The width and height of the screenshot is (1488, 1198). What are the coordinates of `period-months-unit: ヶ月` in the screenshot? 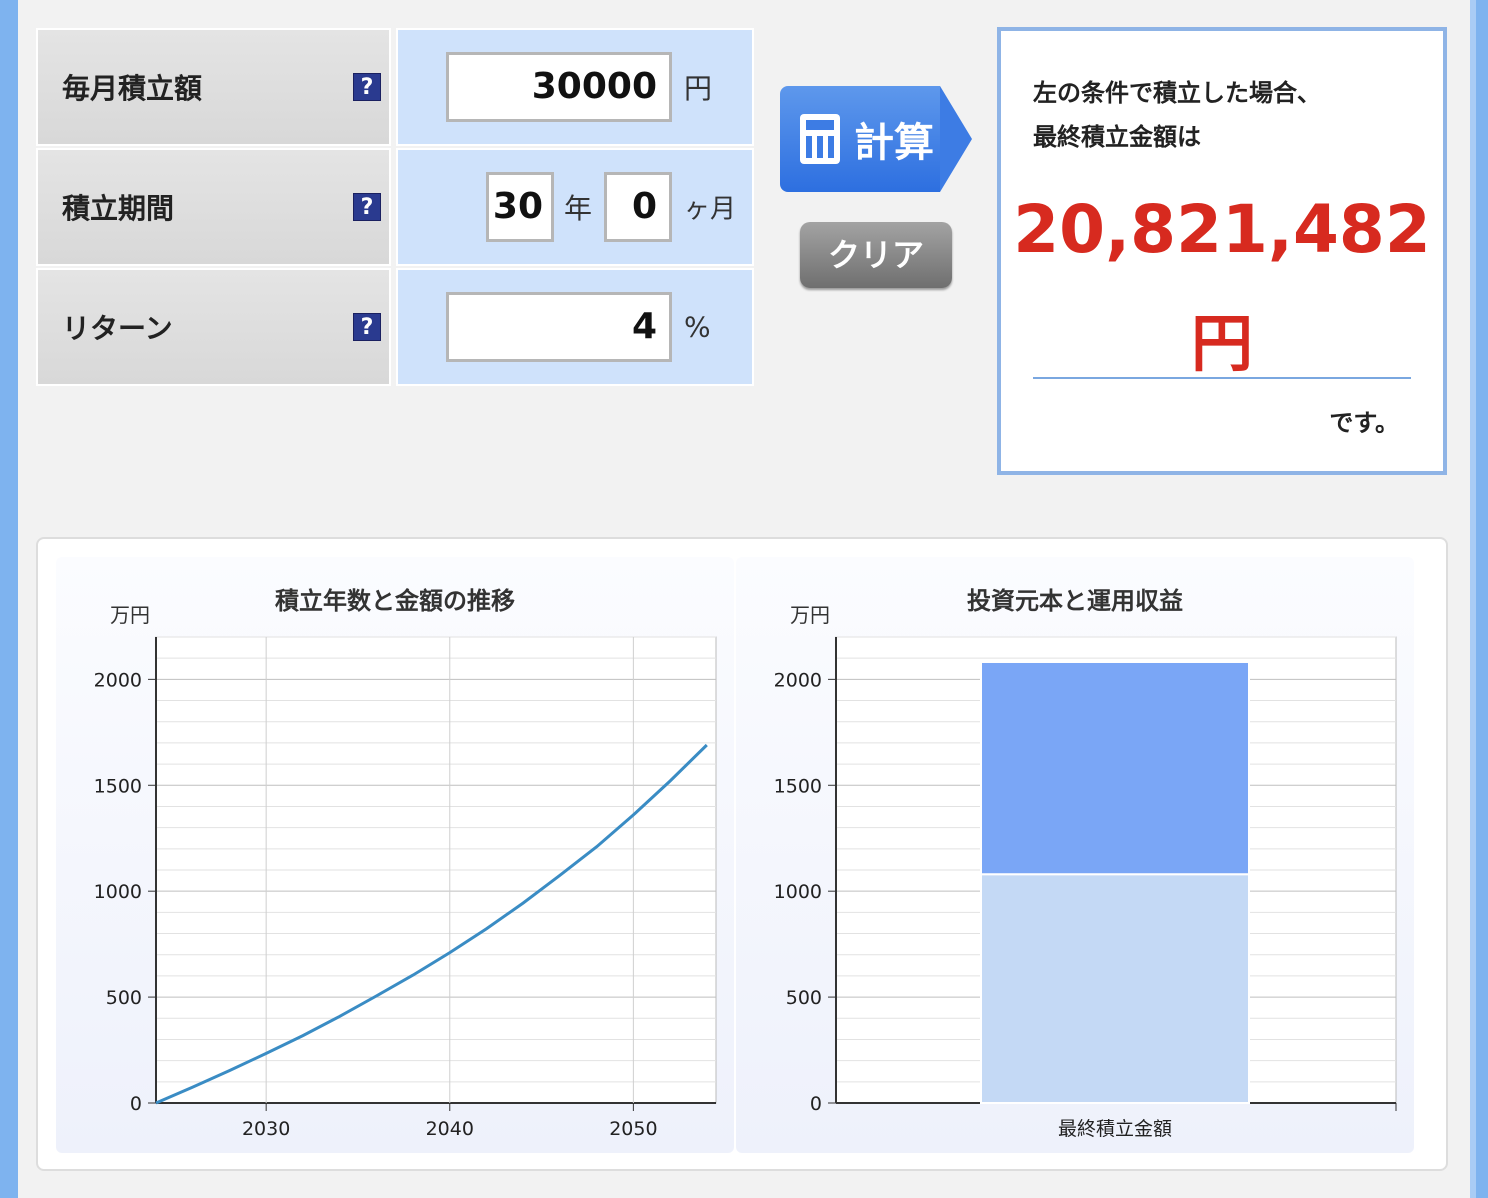 It's located at (710, 209).